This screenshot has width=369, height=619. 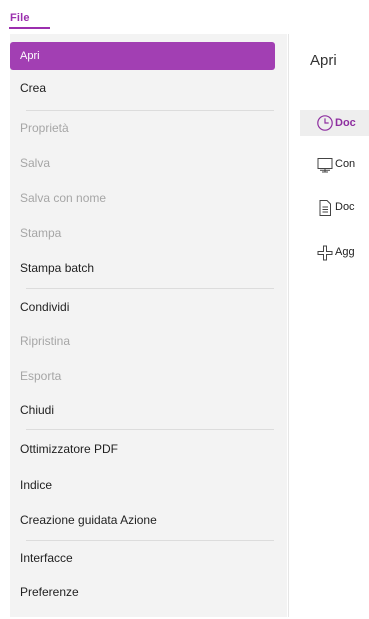 What do you see at coordinates (142, 485) in the screenshot?
I see `nav-item-indice: Indice` at bounding box center [142, 485].